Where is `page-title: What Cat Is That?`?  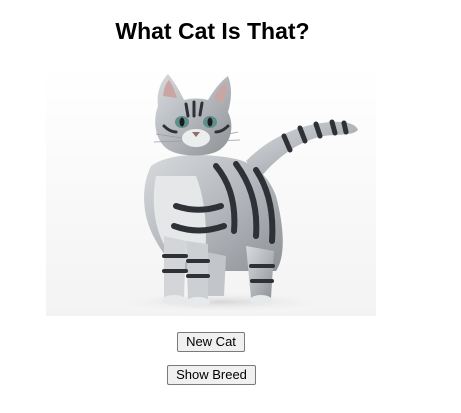
page-title: What Cat Is That? is located at coordinates (212, 31).